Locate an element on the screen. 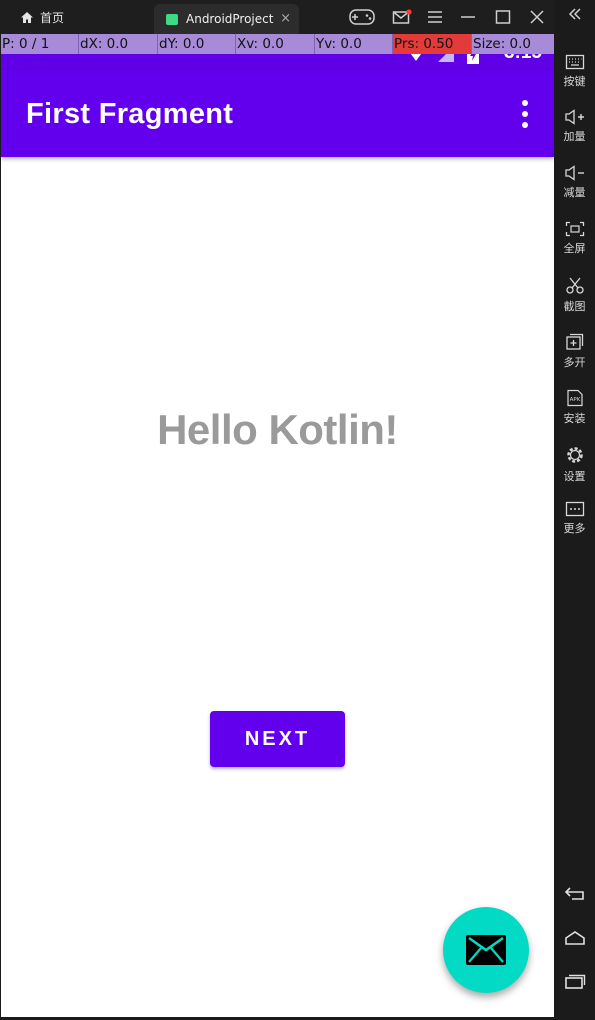 The height and width of the screenshot is (1020, 595). collapse-sidebar-button is located at coordinates (574, 15).